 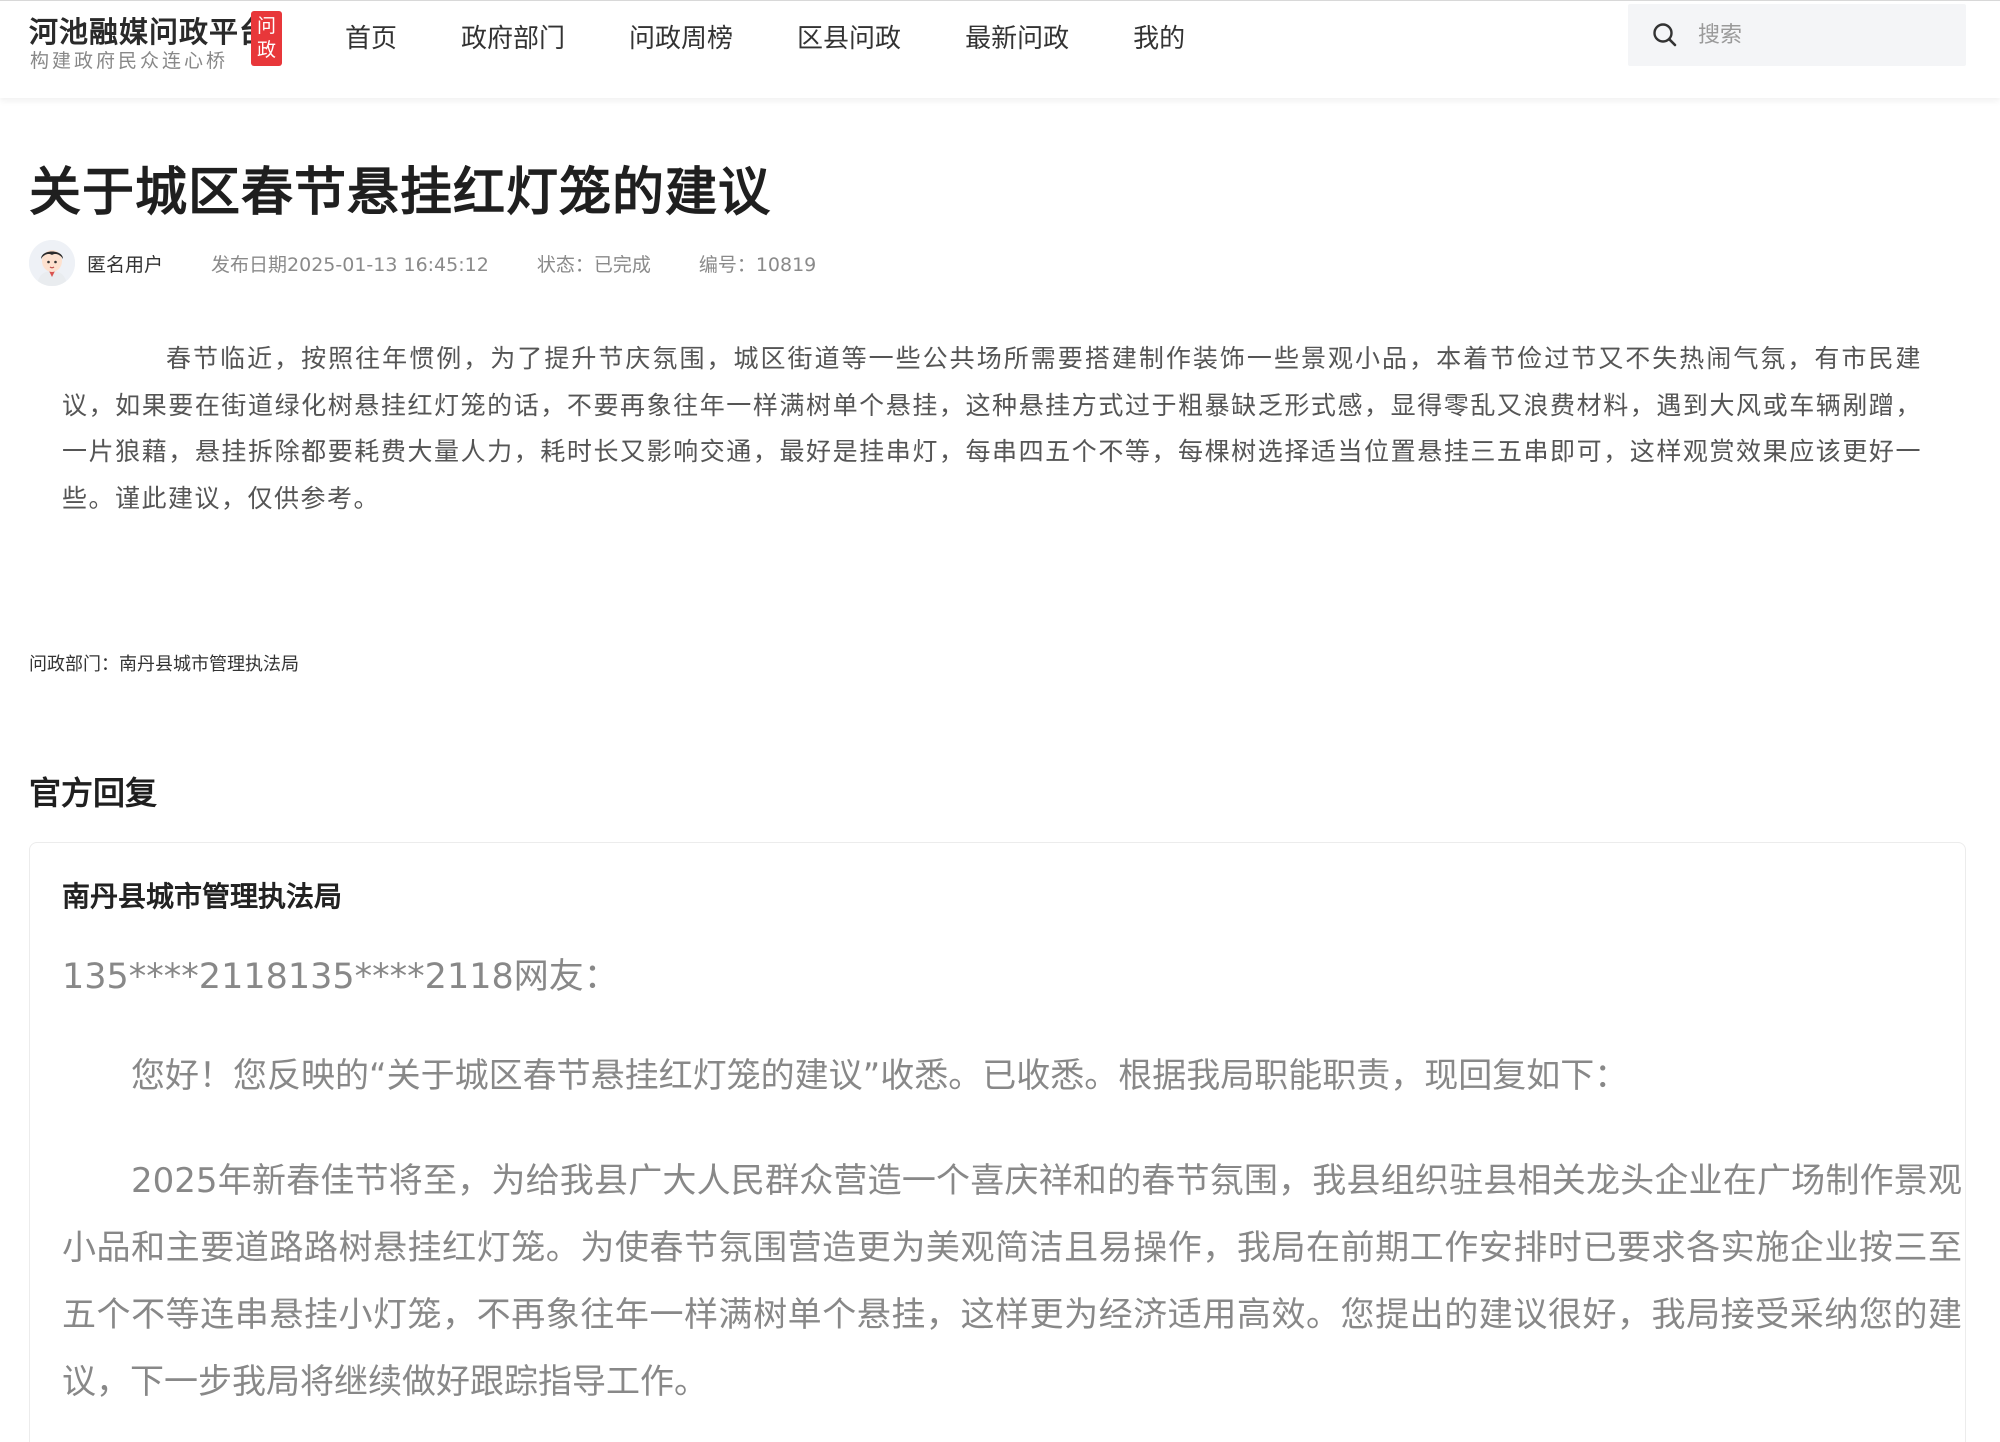 What do you see at coordinates (1159, 36) in the screenshot?
I see `nav-item-mine: 我的` at bounding box center [1159, 36].